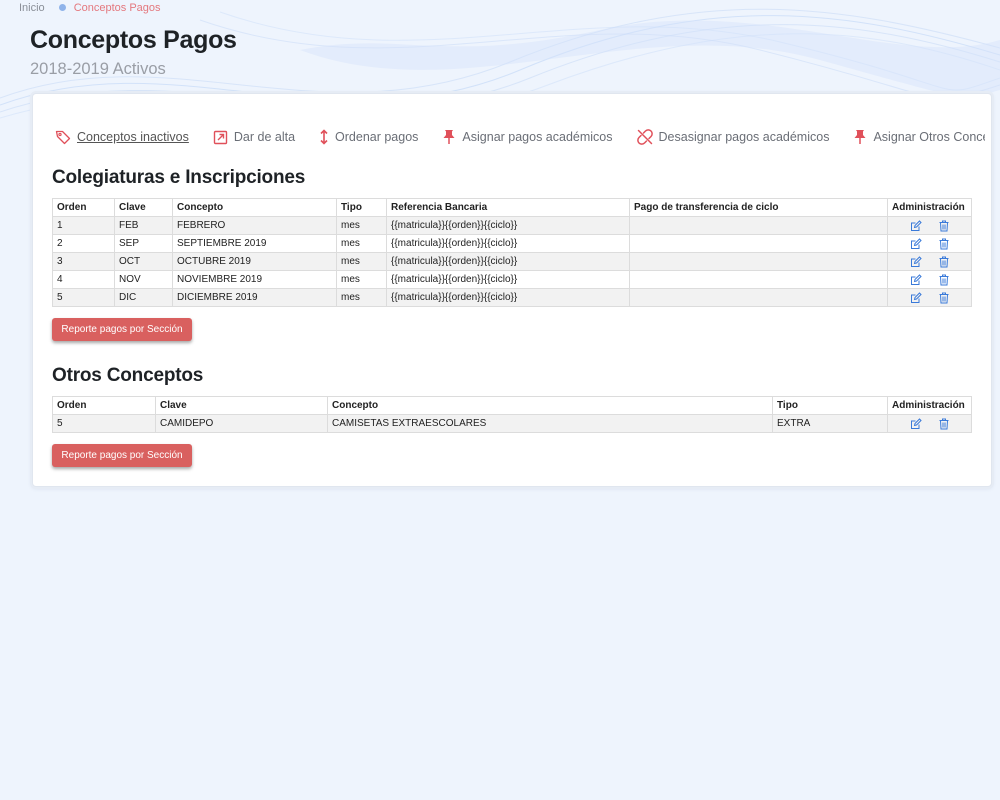 Image resolution: width=1000 pixels, height=800 pixels. What do you see at coordinates (508, 207) in the screenshot?
I see `column-header-referencia: Referencia Bancaria` at bounding box center [508, 207].